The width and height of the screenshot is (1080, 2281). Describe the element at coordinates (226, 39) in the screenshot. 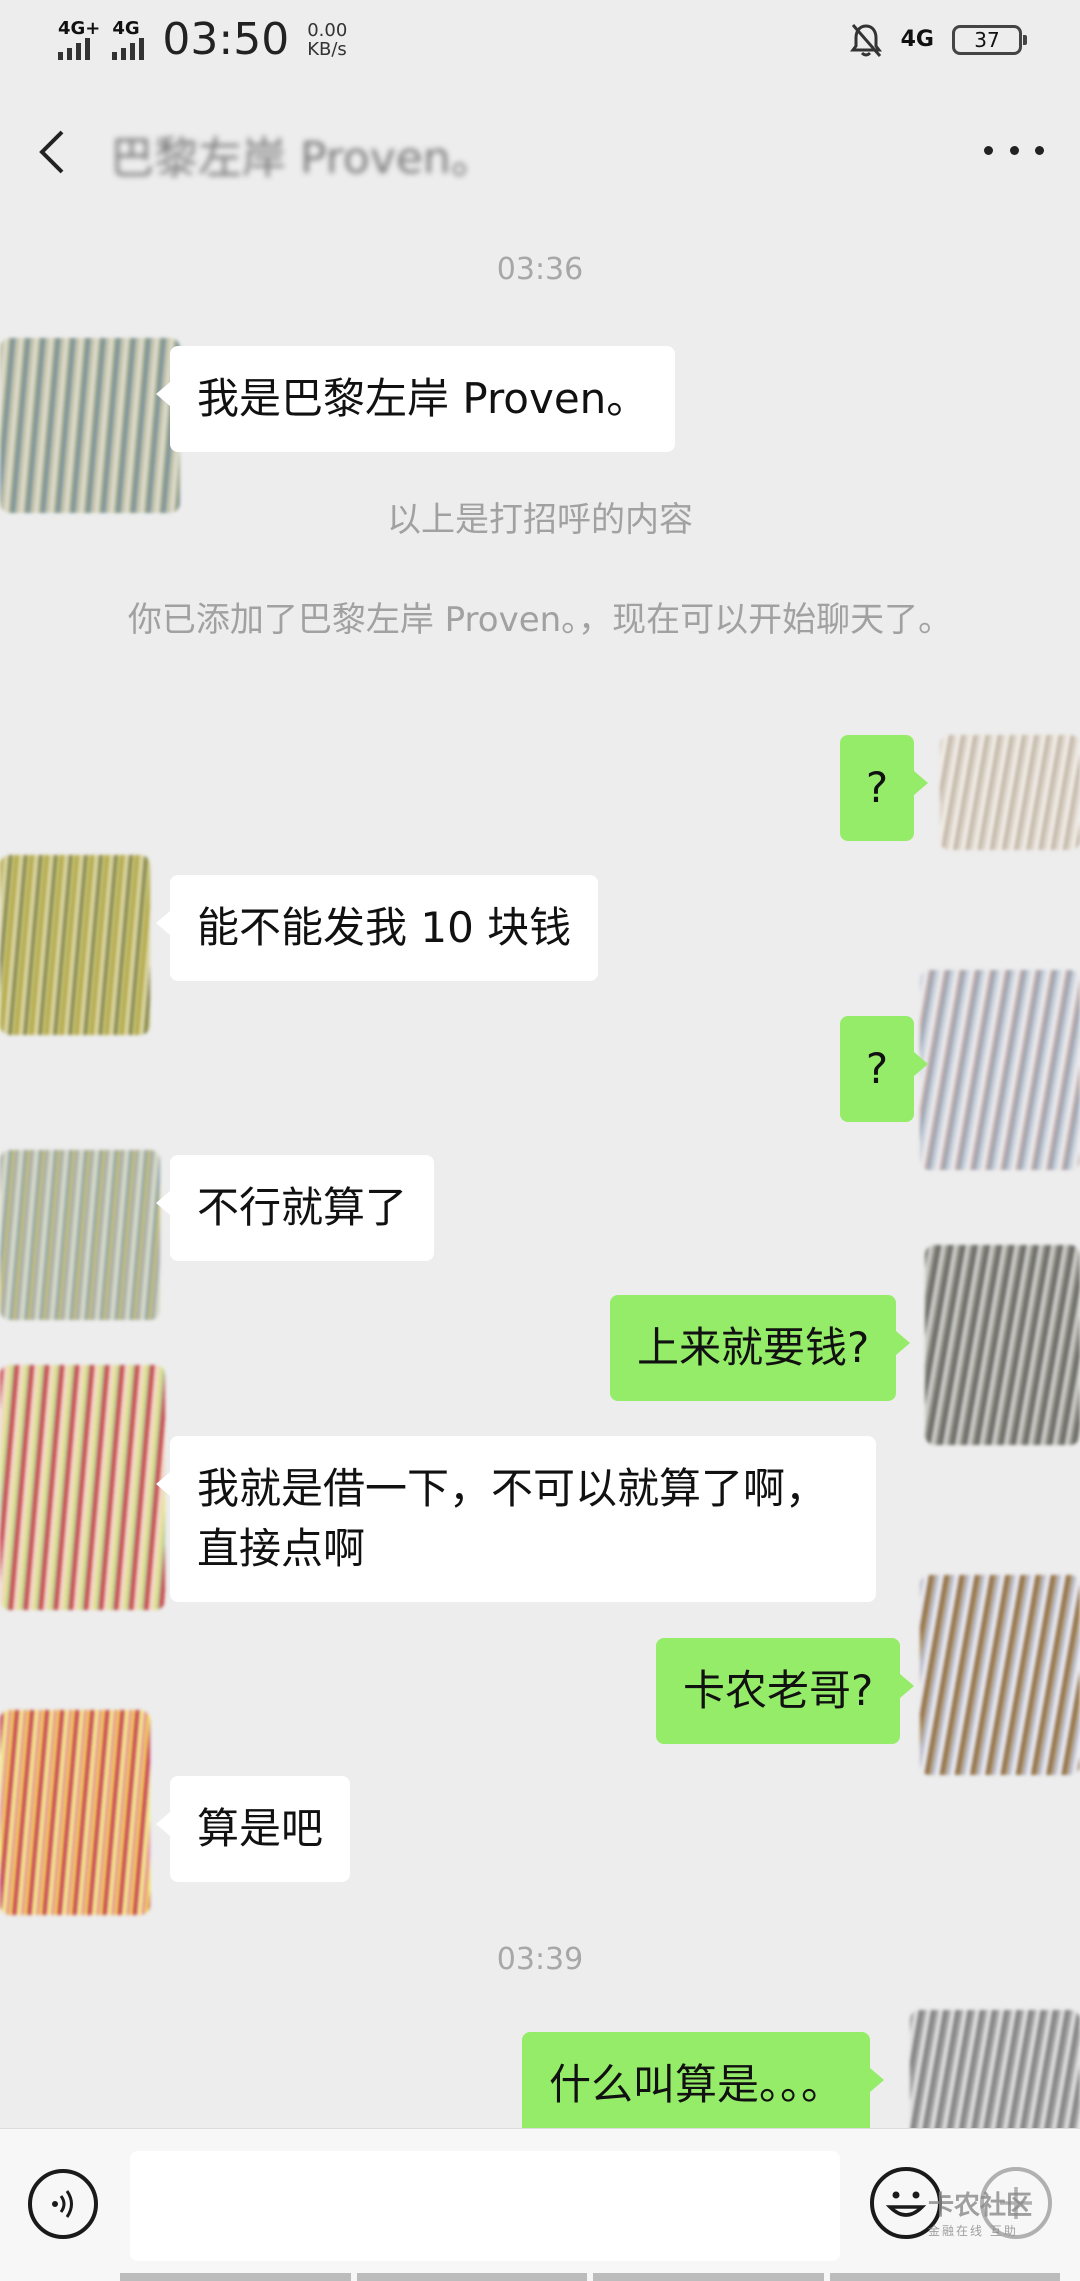

I see `clock-time: 03:50` at that location.